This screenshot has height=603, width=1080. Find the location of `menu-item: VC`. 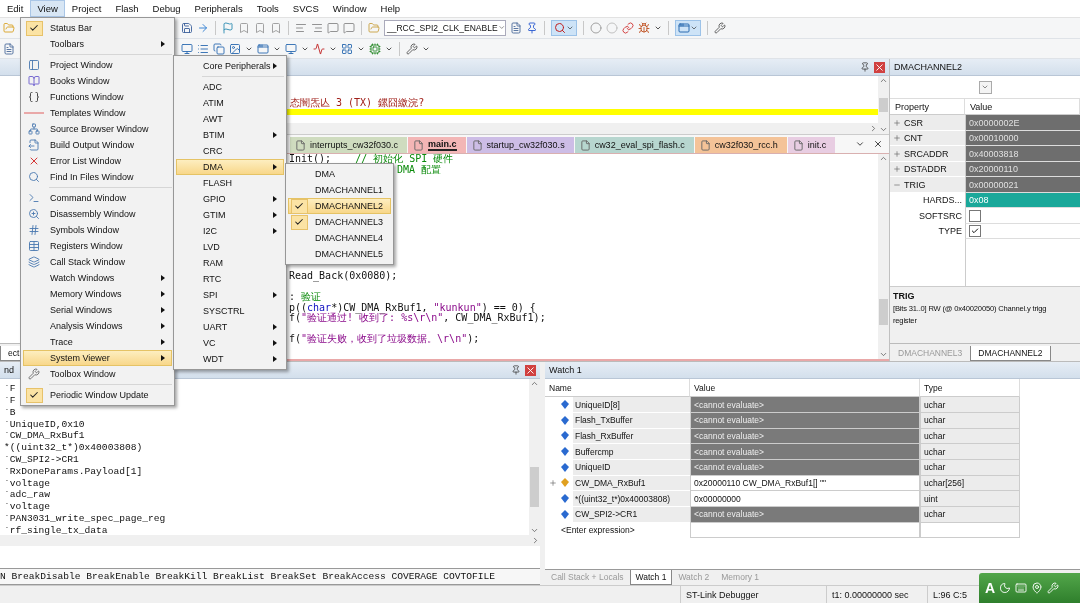

menu-item: VC is located at coordinates (230, 343).